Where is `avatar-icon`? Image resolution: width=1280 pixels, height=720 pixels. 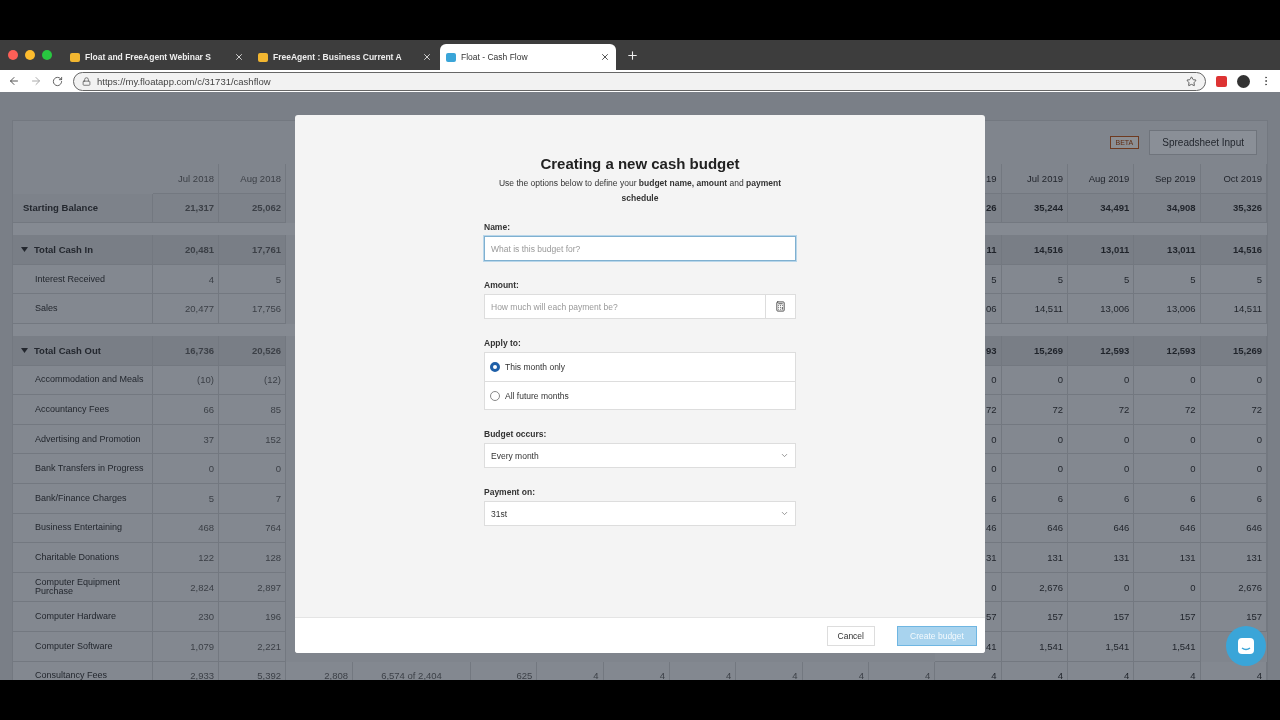
avatar-icon is located at coordinates (1243, 81).